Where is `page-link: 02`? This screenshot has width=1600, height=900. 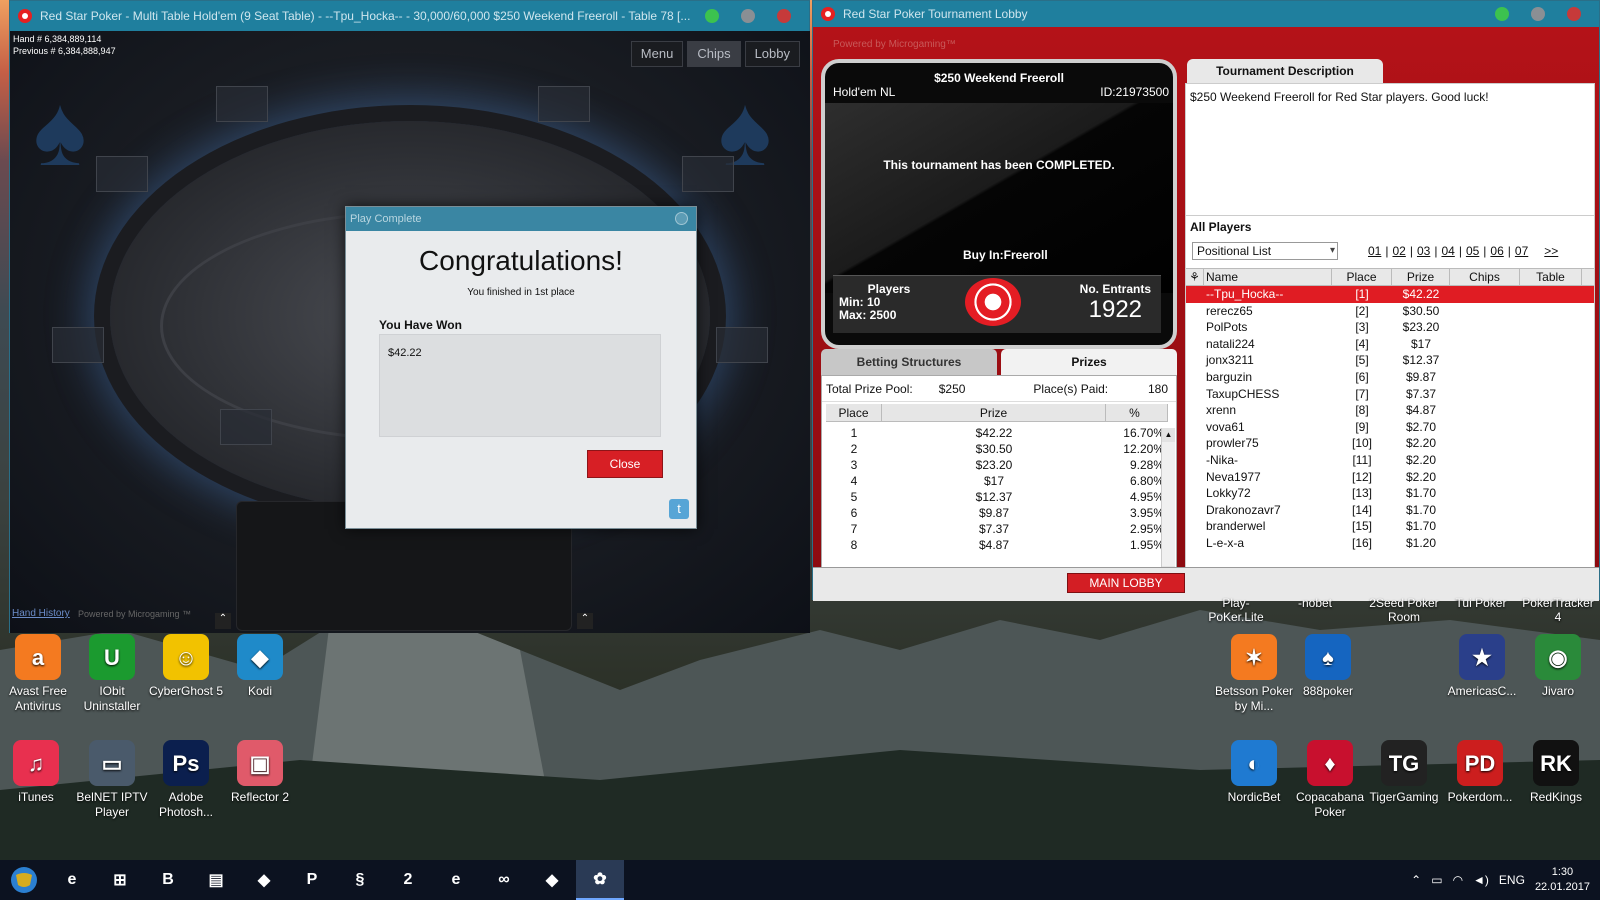 page-link: 02 is located at coordinates (1398, 251).